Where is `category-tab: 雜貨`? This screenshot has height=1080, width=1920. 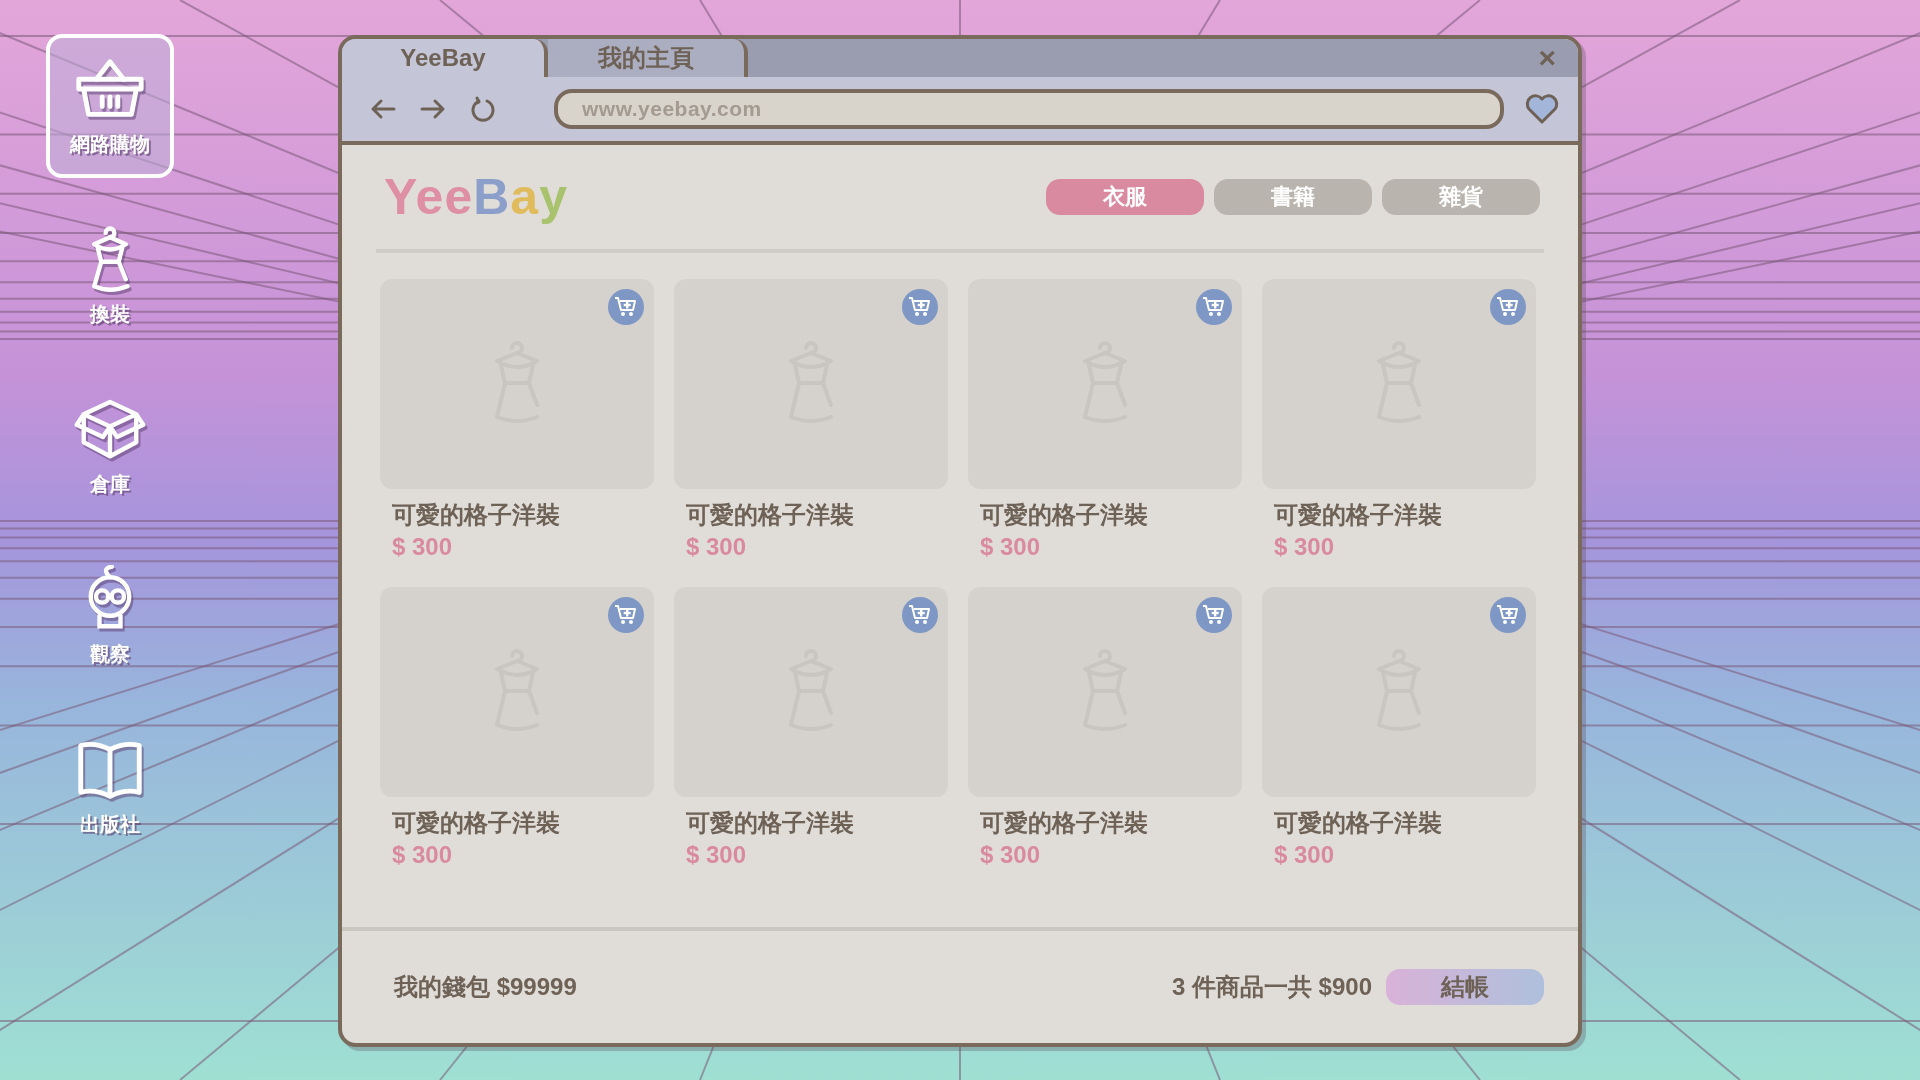
category-tab: 雜貨 is located at coordinates (1461, 197).